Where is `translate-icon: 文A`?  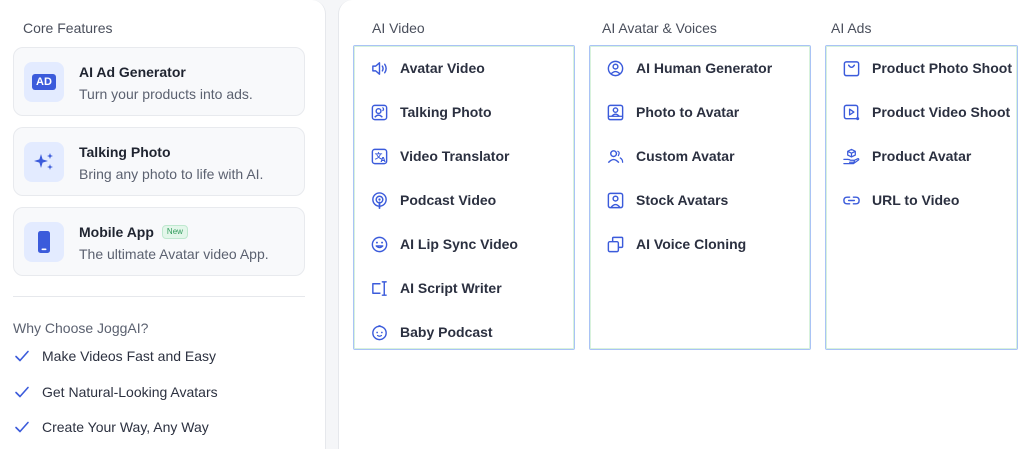
translate-icon: 文A is located at coordinates (379, 156).